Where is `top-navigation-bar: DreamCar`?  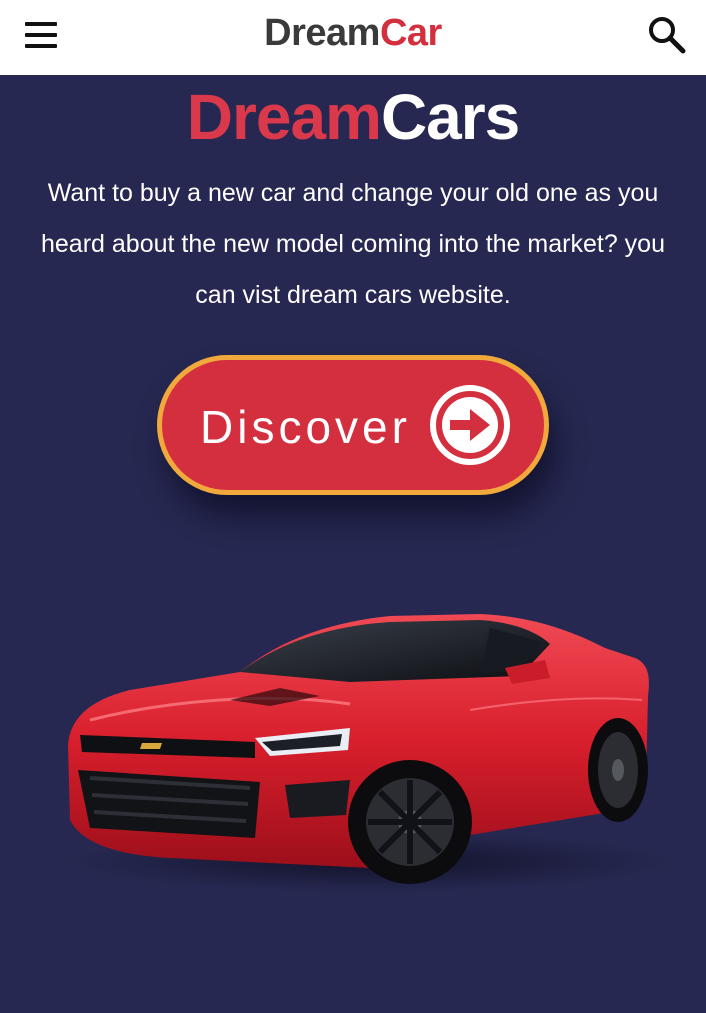 top-navigation-bar: DreamCar is located at coordinates (353, 37).